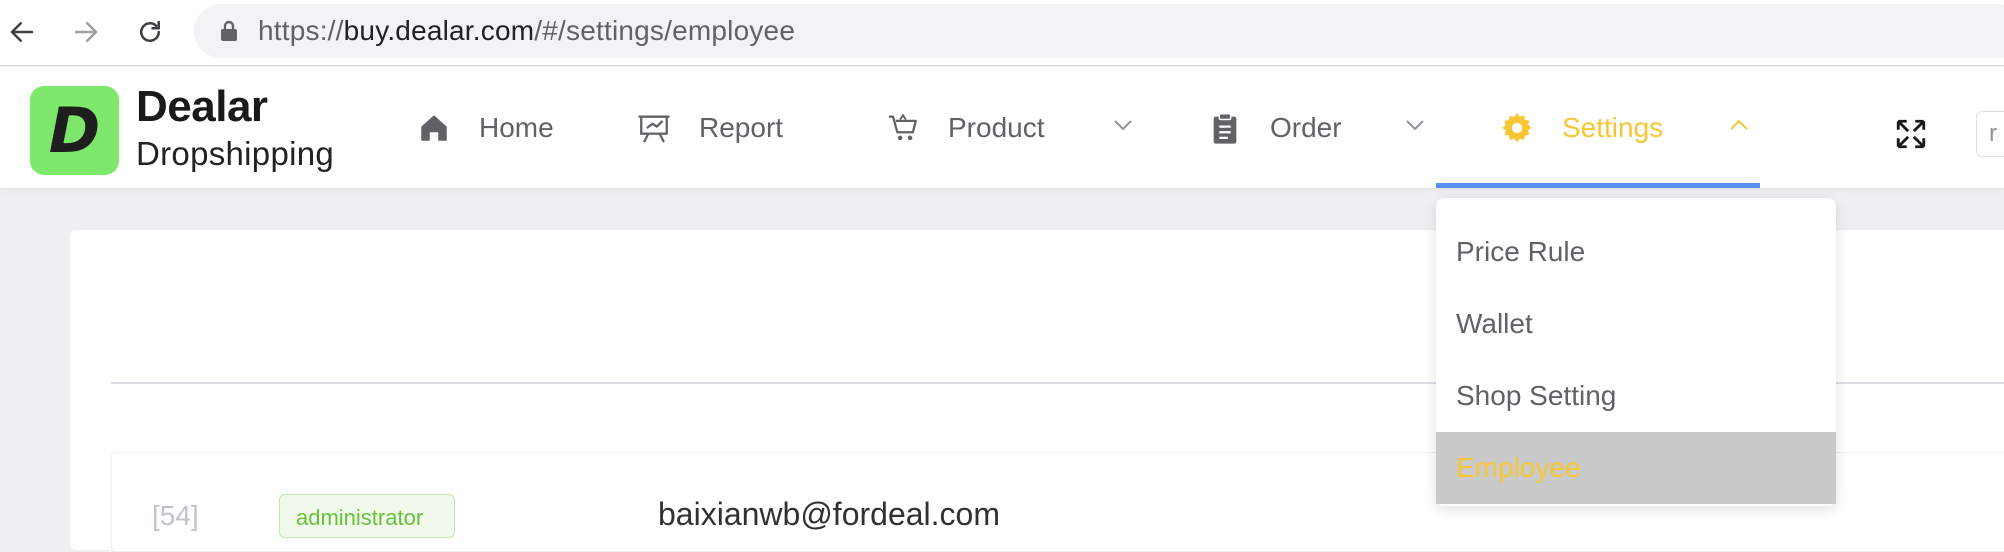 The width and height of the screenshot is (2004, 552). What do you see at coordinates (1517, 127) in the screenshot?
I see `gear-icon` at bounding box center [1517, 127].